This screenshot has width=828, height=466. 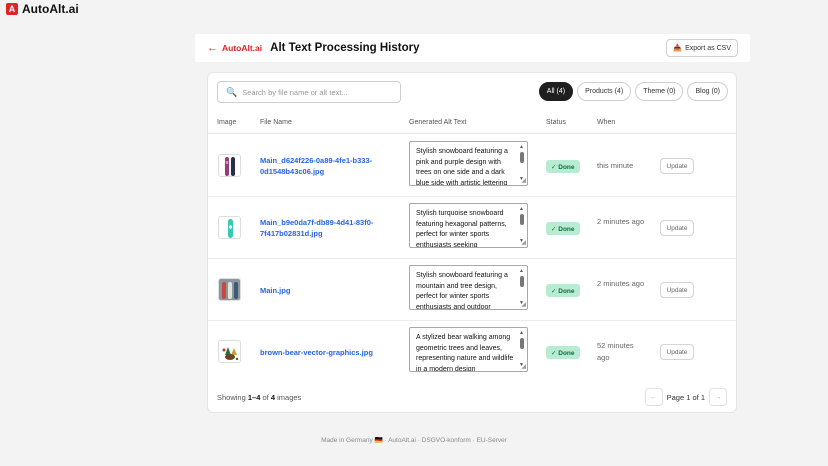 I want to click on when-text: this minute, so click(x=615, y=165).